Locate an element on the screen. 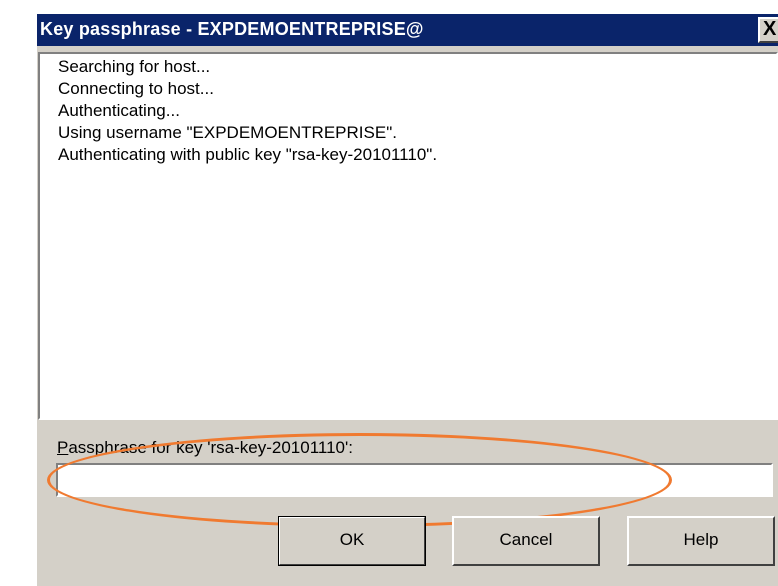 Image resolution: width=778 pixels, height=586 pixels. passphrase-label-accelerator: P is located at coordinates (63, 447).